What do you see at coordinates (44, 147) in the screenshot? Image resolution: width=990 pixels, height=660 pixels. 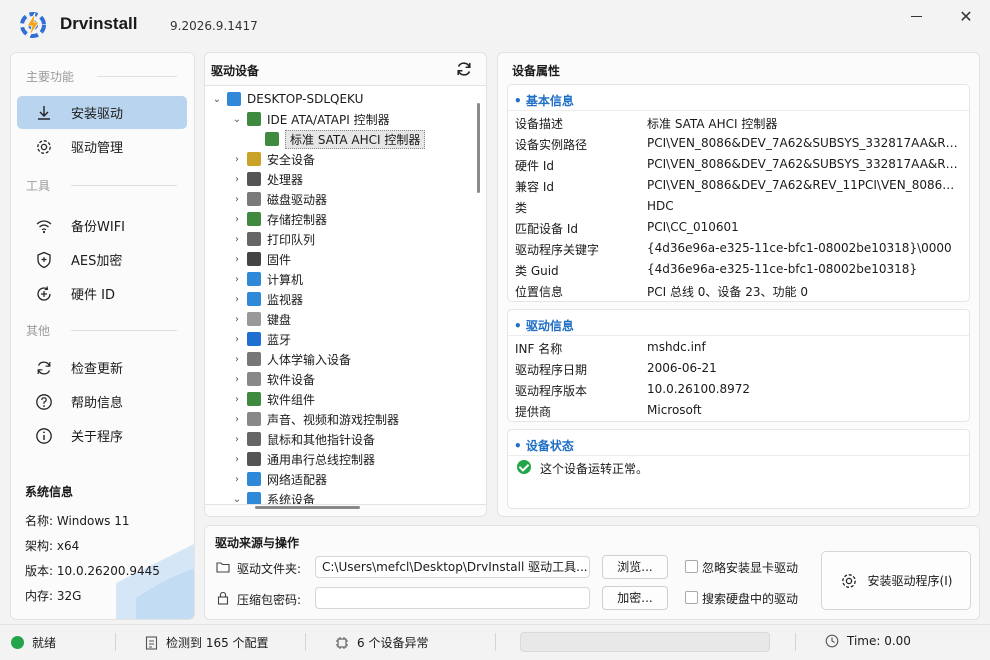 I see `gear-icon` at bounding box center [44, 147].